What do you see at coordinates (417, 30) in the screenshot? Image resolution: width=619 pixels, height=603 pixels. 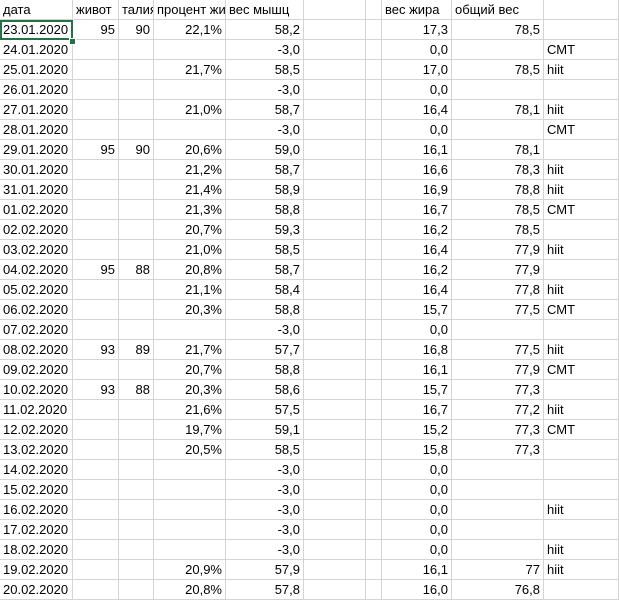 I see `fat-weight-cell: 17,3` at bounding box center [417, 30].